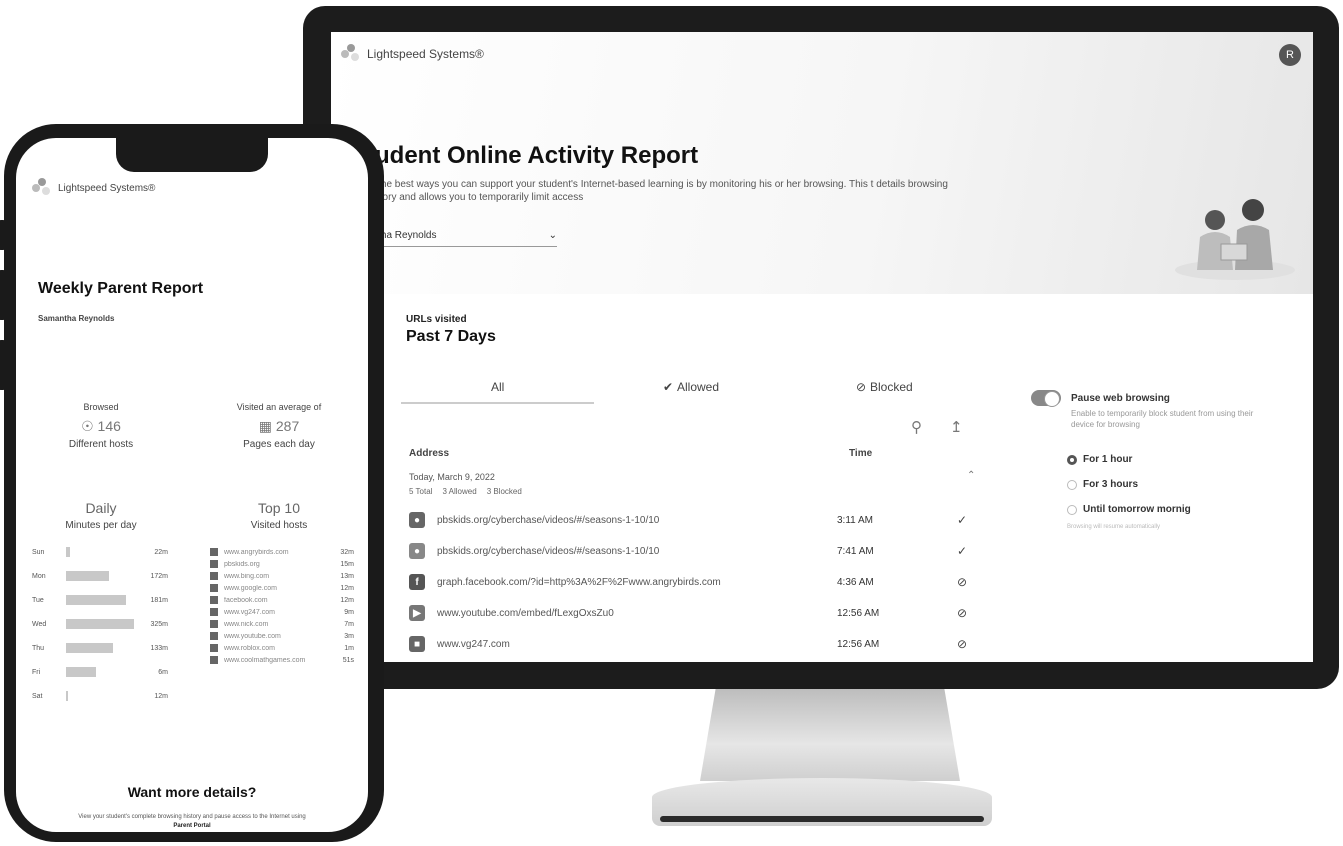 This screenshot has width=1343, height=846. Describe the element at coordinates (858, 613) in the screenshot. I see `row-time: 12:56 AM` at that location.